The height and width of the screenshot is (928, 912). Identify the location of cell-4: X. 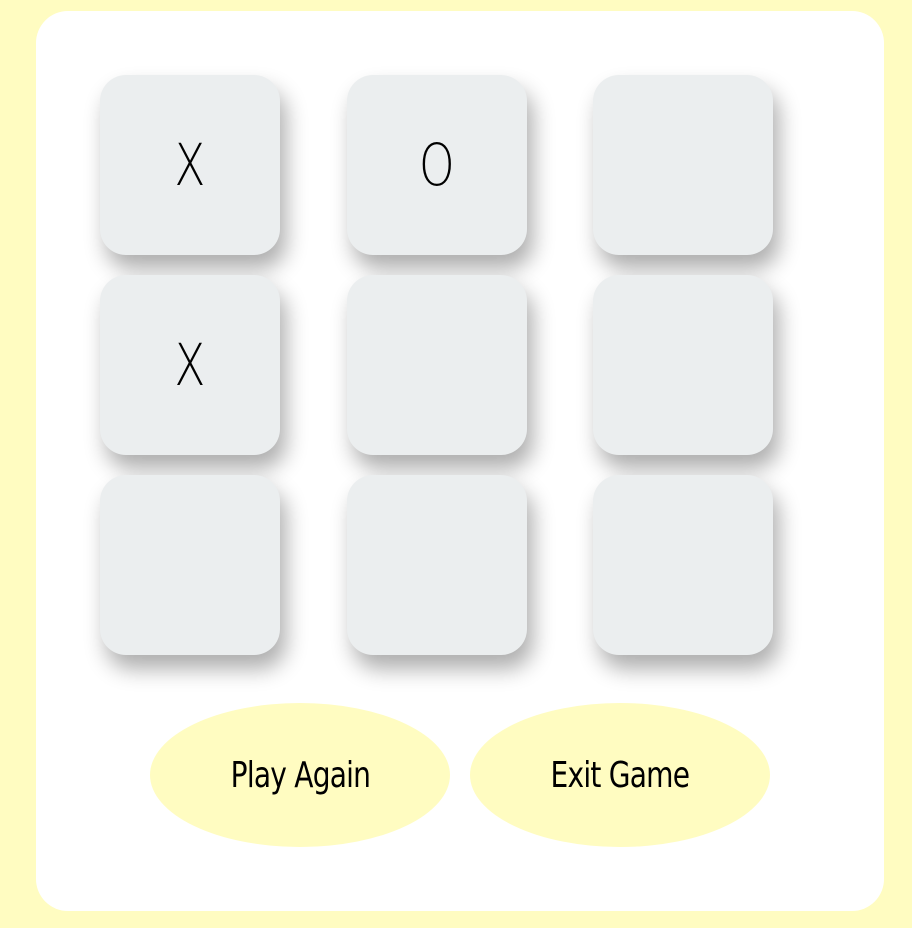
(190, 365).